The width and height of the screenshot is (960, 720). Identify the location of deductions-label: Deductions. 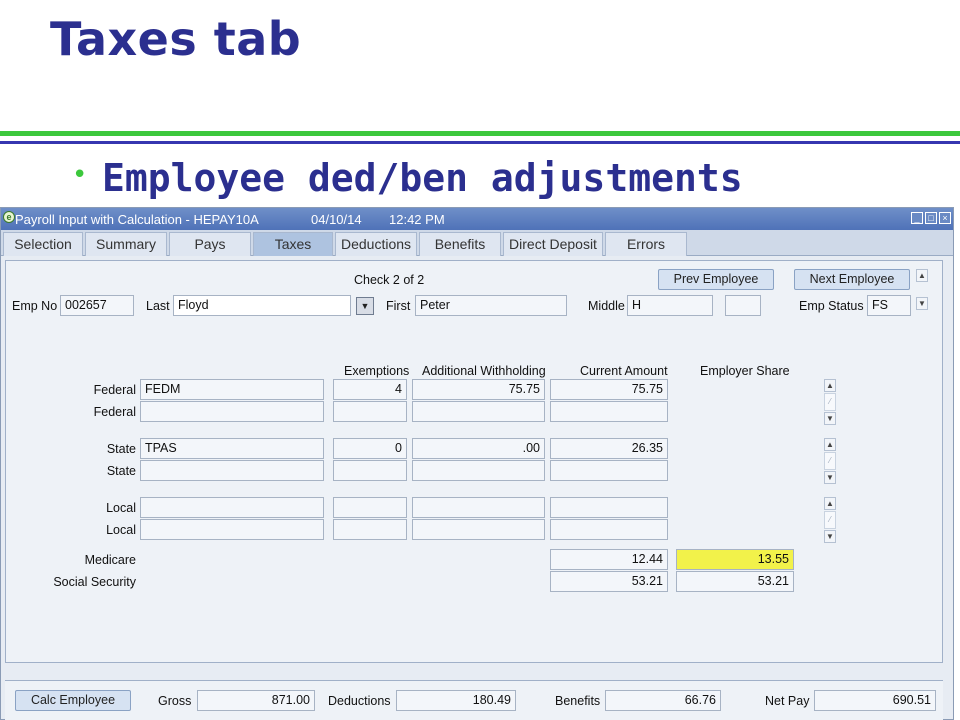
(359, 701).